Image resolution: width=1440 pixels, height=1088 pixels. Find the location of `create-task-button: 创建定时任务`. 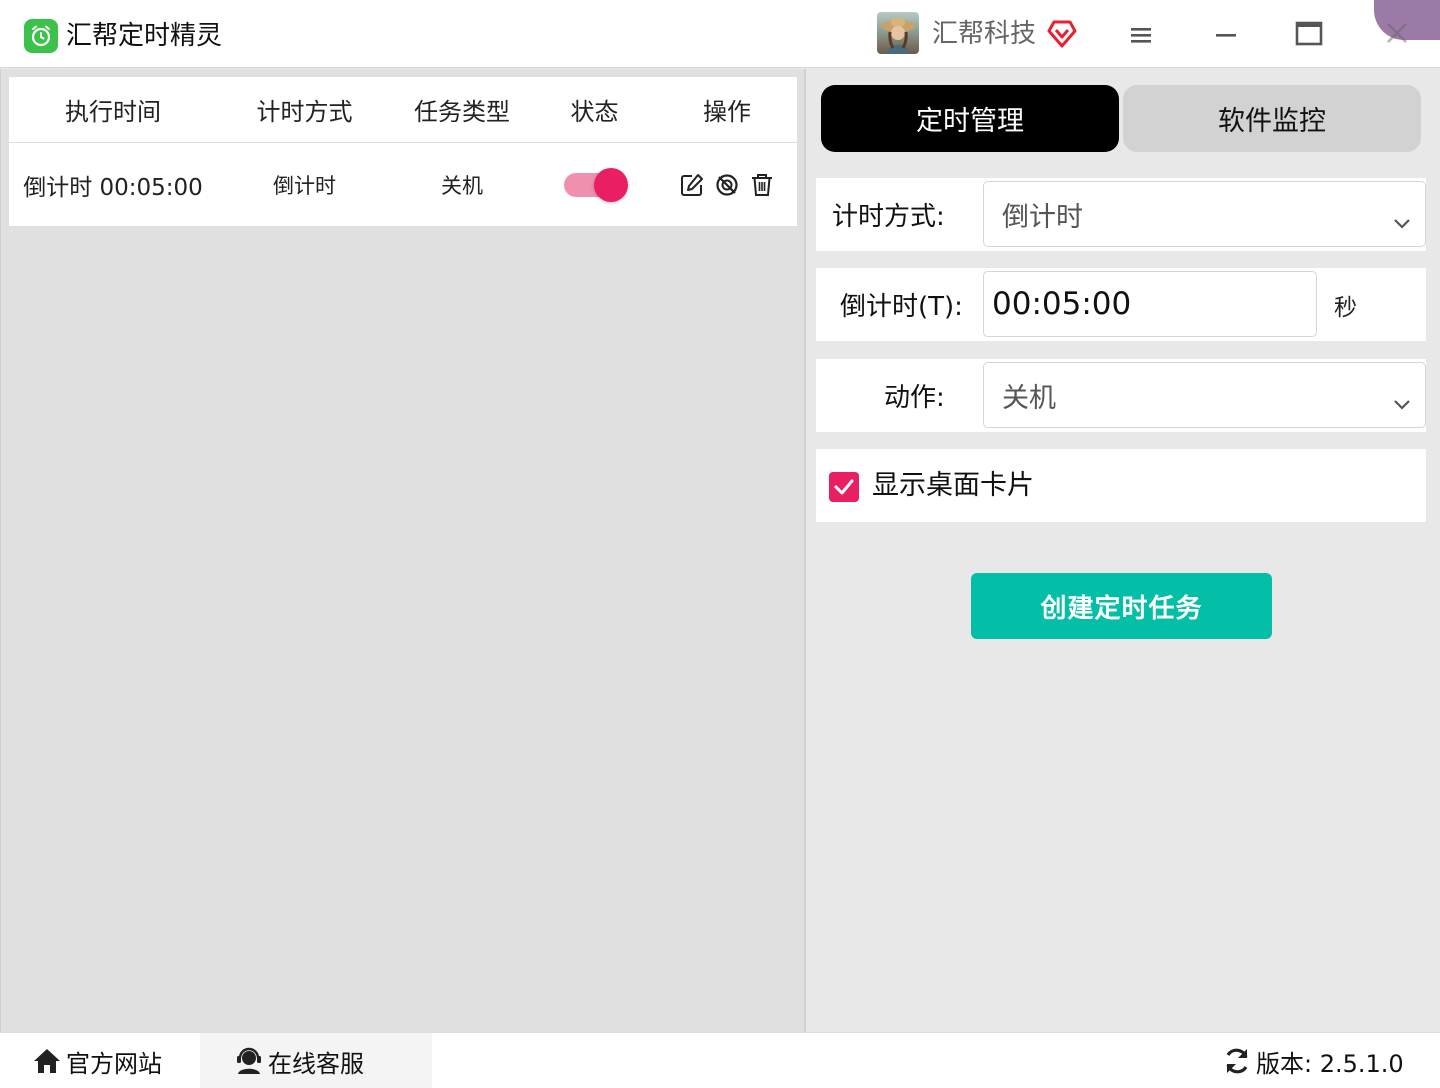

create-task-button: 创建定时任务 is located at coordinates (1121, 606).